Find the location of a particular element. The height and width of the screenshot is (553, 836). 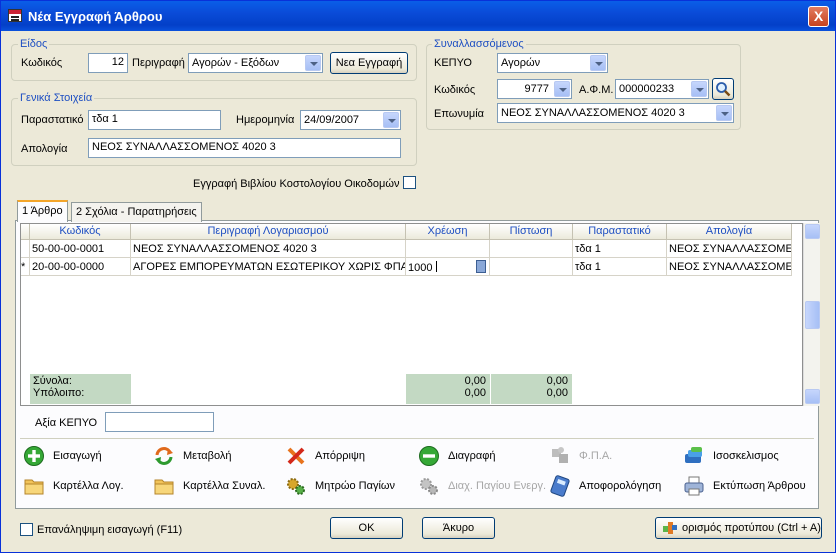

tax-relief-button: Αποφορολόγηση is located at coordinates (609, 486).